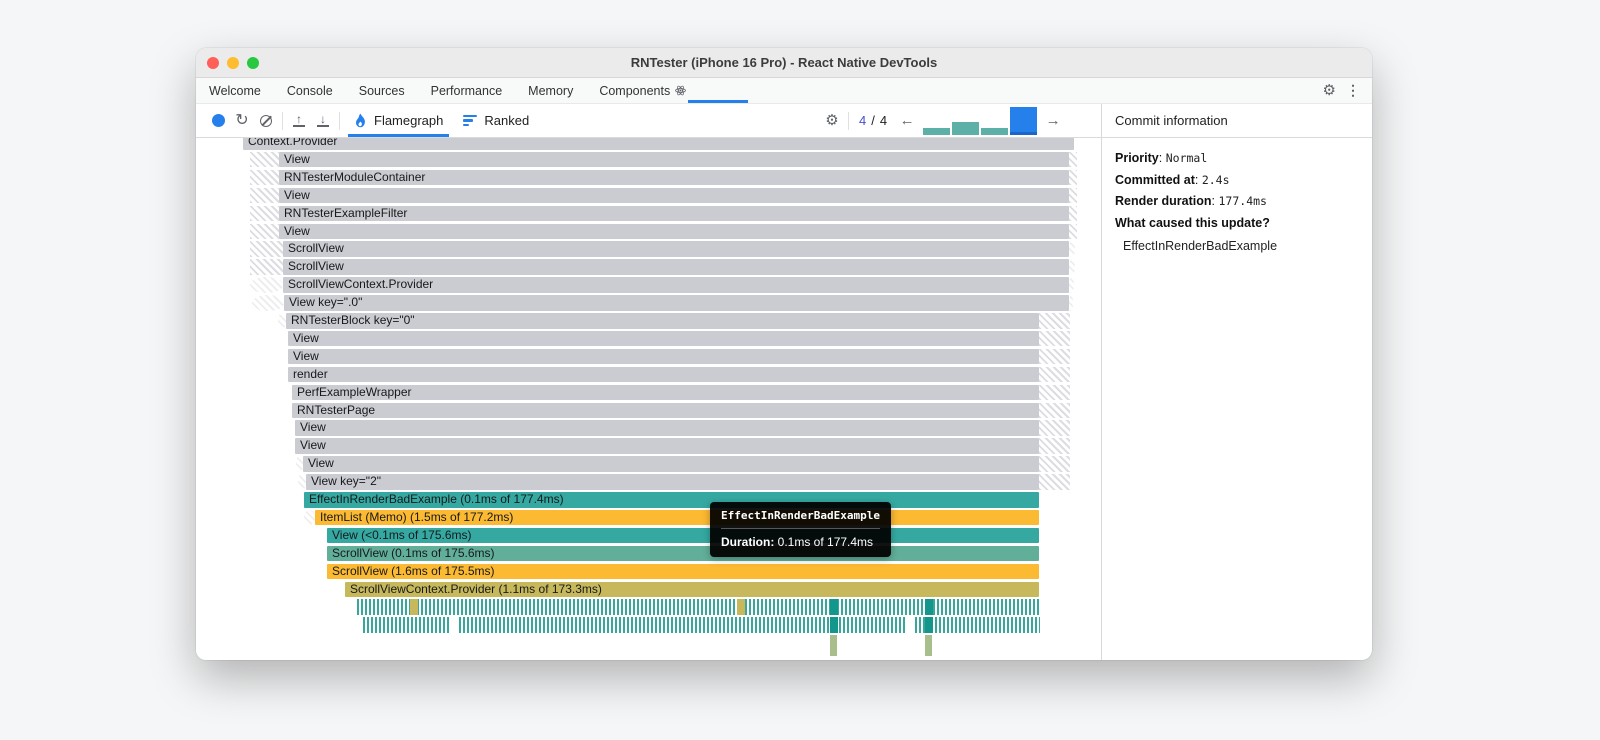  What do you see at coordinates (1353, 90) in the screenshot?
I see `more-menu-icon: ⋮` at bounding box center [1353, 90].